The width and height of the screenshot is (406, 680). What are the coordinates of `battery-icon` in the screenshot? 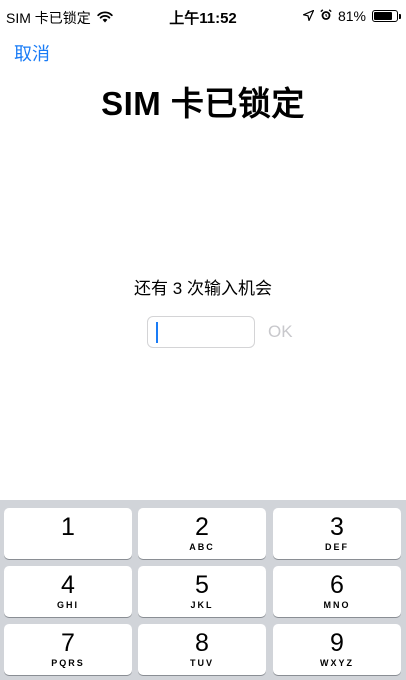 It's located at (386, 16).